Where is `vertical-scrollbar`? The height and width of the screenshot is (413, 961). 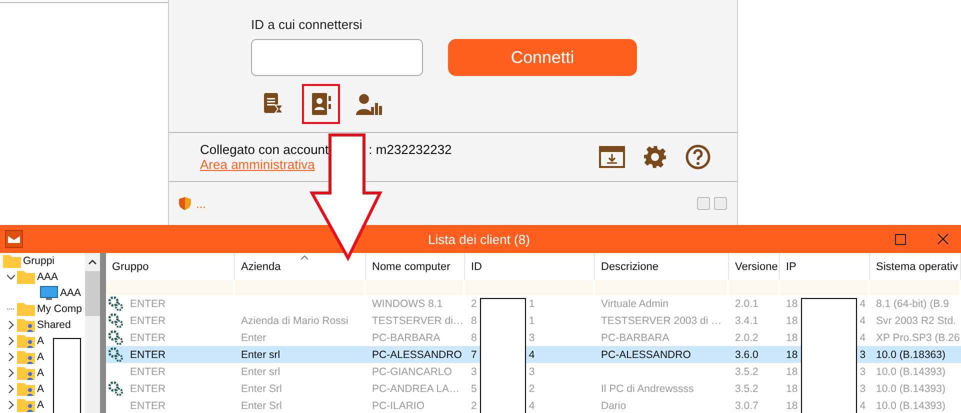
vertical-scrollbar is located at coordinates (92, 333).